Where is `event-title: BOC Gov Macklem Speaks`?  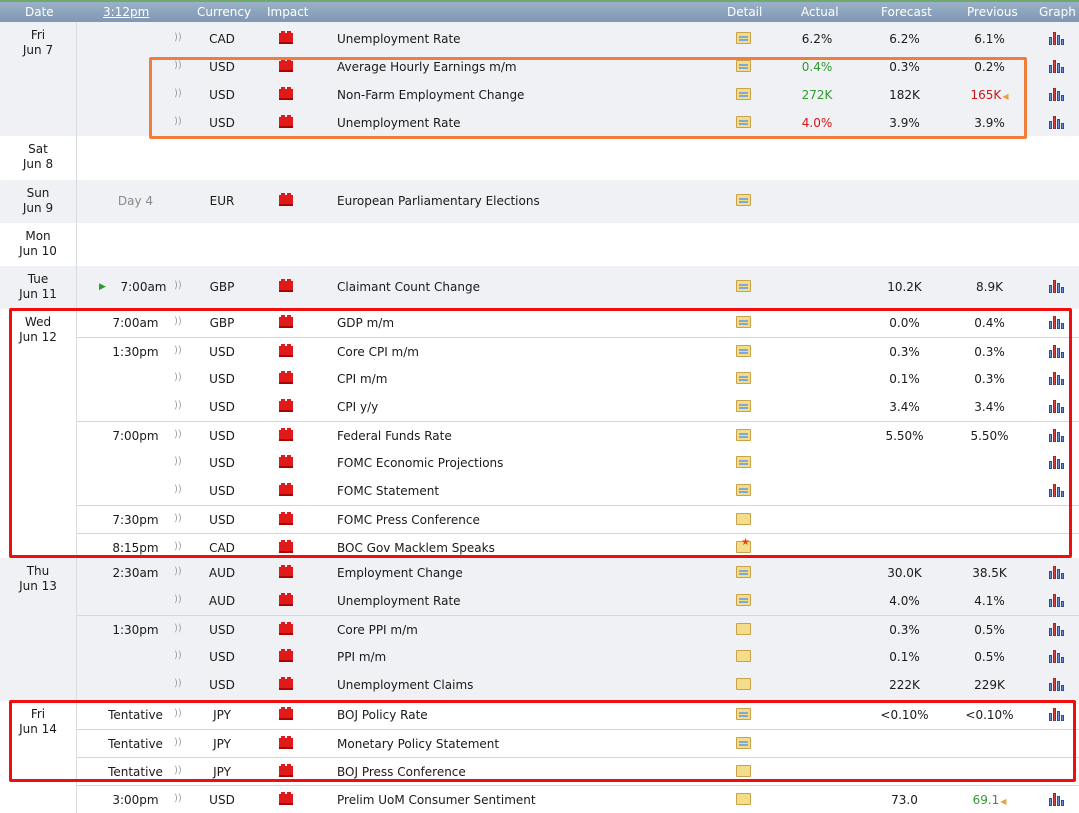
event-title: BOC Gov Macklem Speaks is located at coordinates (416, 548).